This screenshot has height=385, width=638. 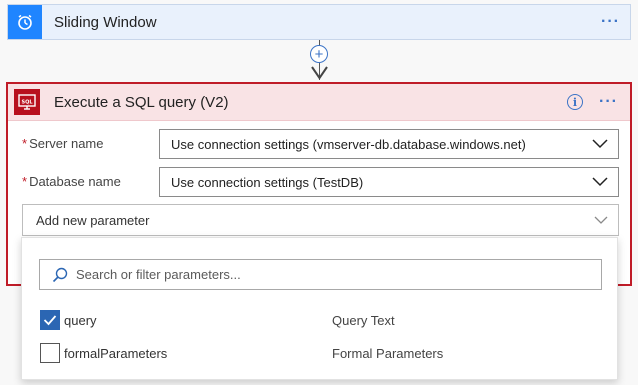 What do you see at coordinates (25, 22) in the screenshot?
I see `alarm-clock-icon` at bounding box center [25, 22].